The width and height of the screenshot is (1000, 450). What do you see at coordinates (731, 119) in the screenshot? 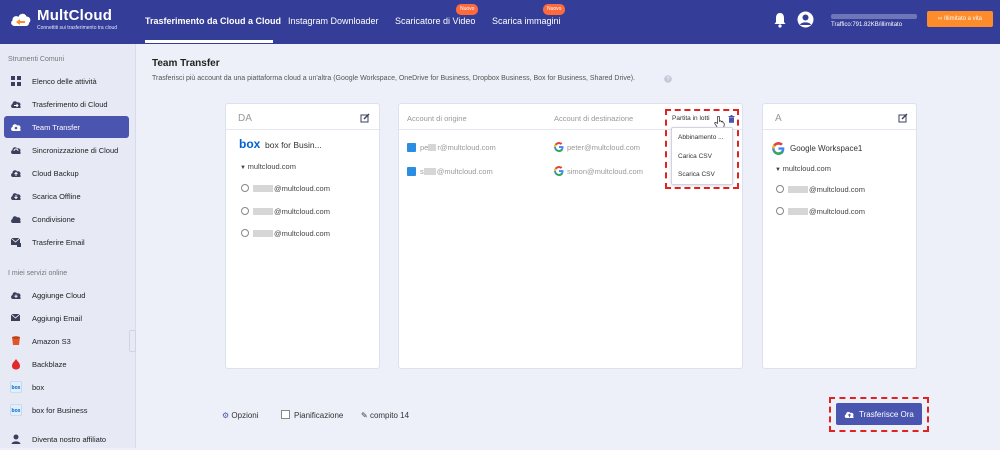
I see `trash-icon` at bounding box center [731, 119].